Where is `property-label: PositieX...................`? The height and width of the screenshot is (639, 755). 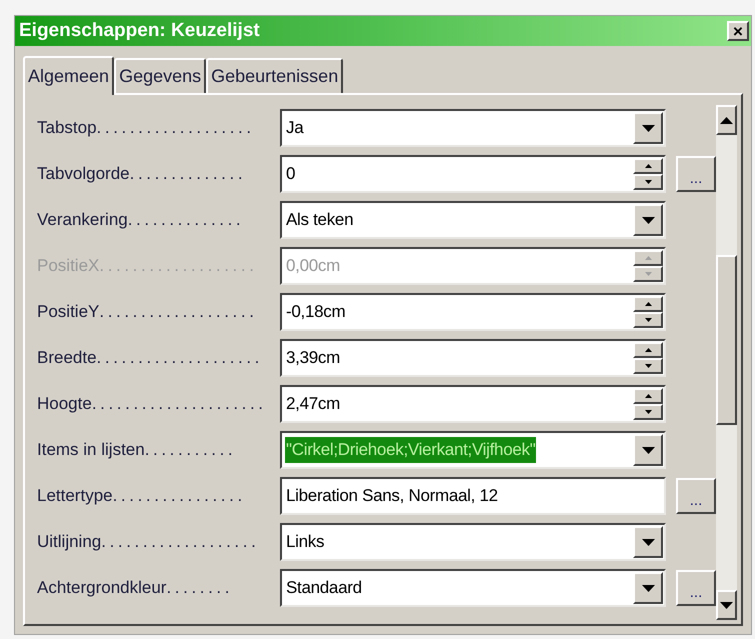 property-label: PositieX................... is located at coordinates (148, 266).